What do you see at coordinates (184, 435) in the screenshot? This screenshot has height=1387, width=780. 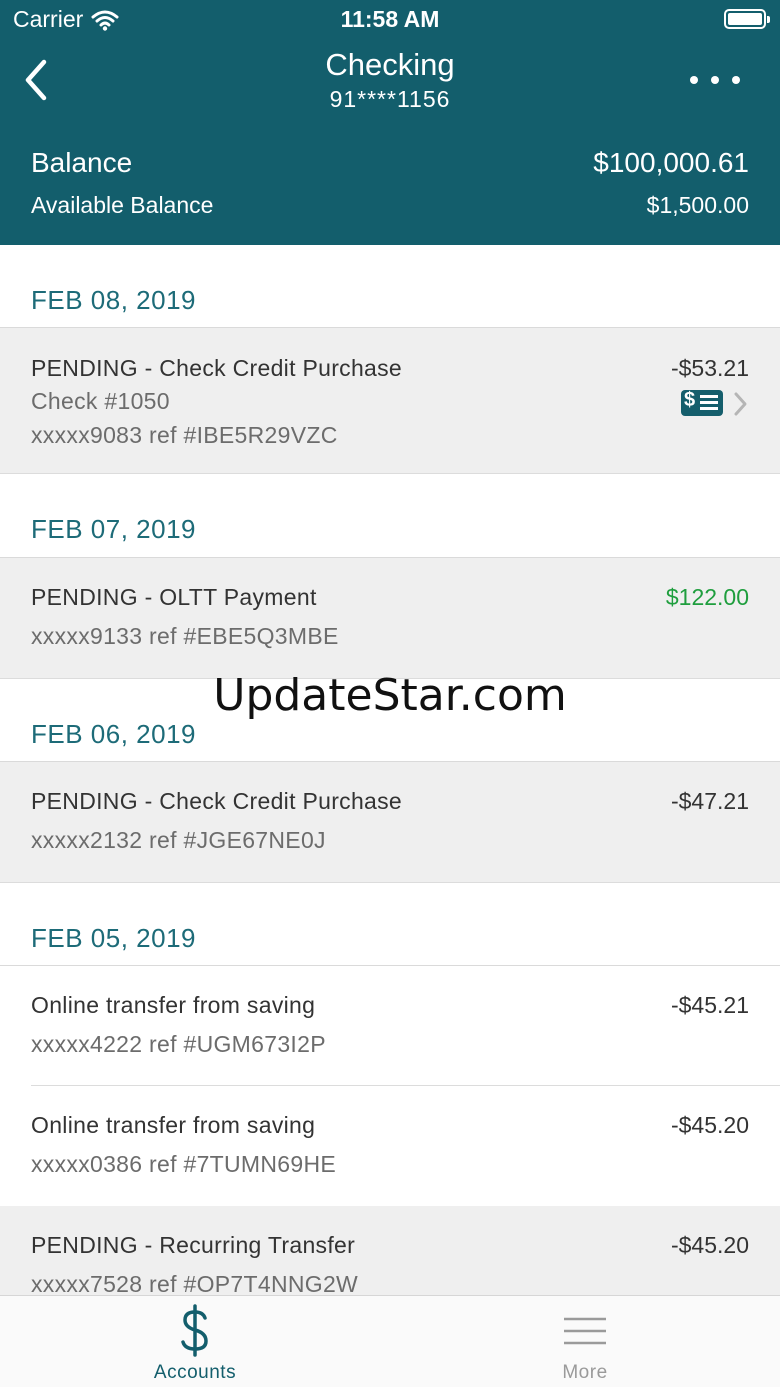 I see `transaction-reference: xxxxx9083 ref #IBE5R29VZC` at bounding box center [184, 435].